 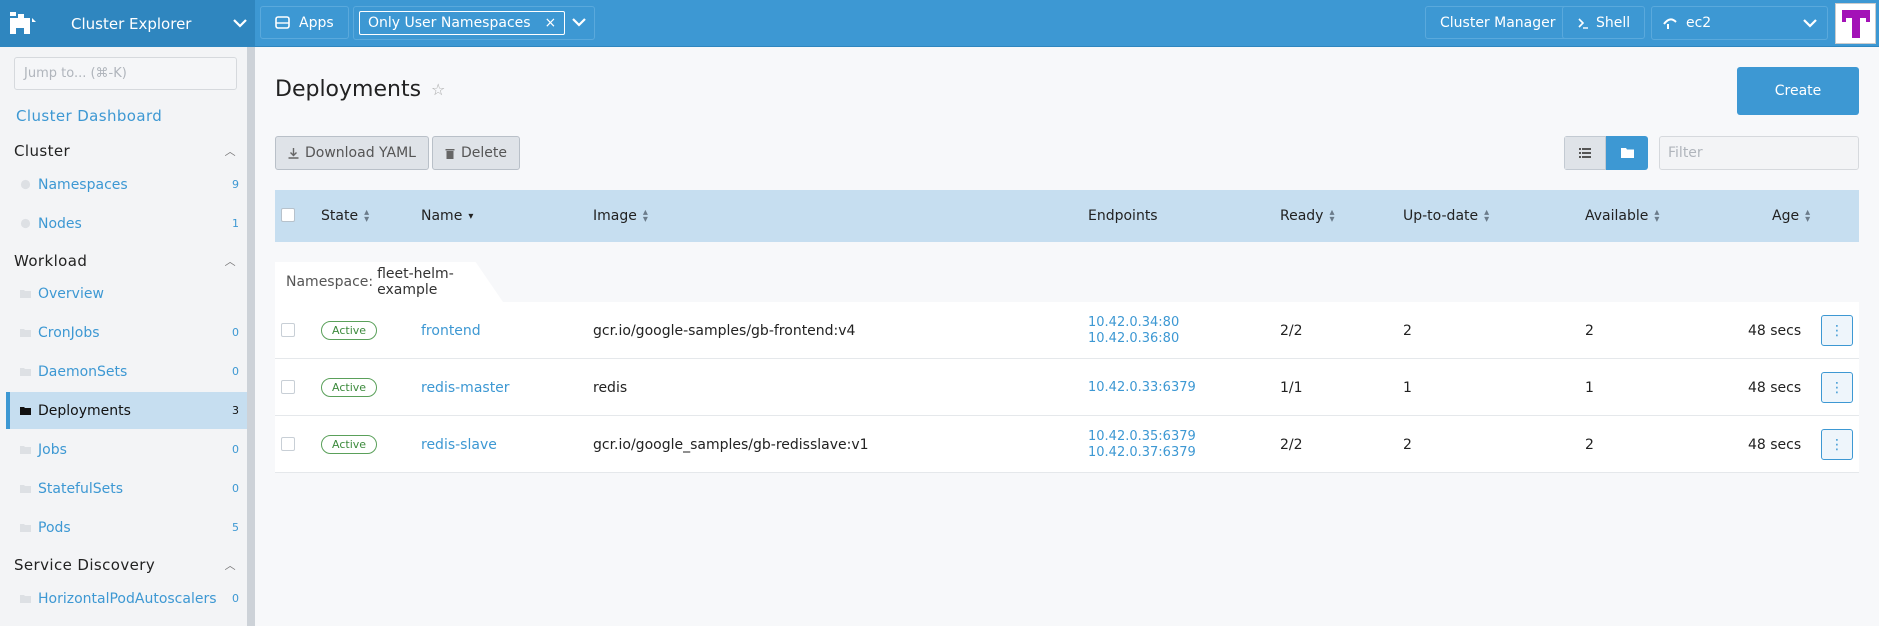 What do you see at coordinates (1589, 444) in the screenshot?
I see `available-cell: 2` at bounding box center [1589, 444].